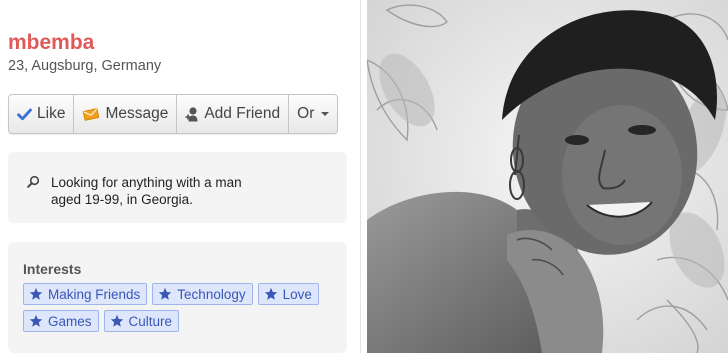 This screenshot has height=353, width=728. I want to click on add-user-icon, so click(191, 113).